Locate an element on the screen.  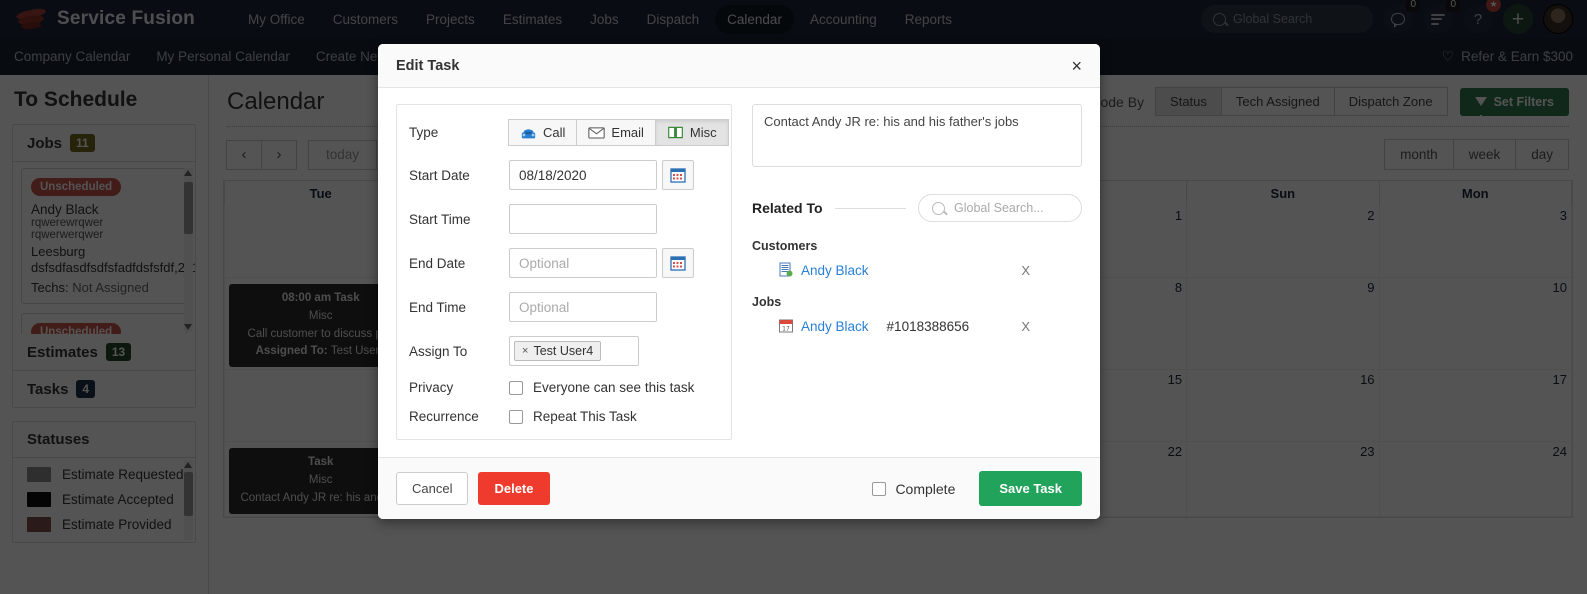
modal-footer: Cancel Delete Complete Save Task is located at coordinates (739, 488).